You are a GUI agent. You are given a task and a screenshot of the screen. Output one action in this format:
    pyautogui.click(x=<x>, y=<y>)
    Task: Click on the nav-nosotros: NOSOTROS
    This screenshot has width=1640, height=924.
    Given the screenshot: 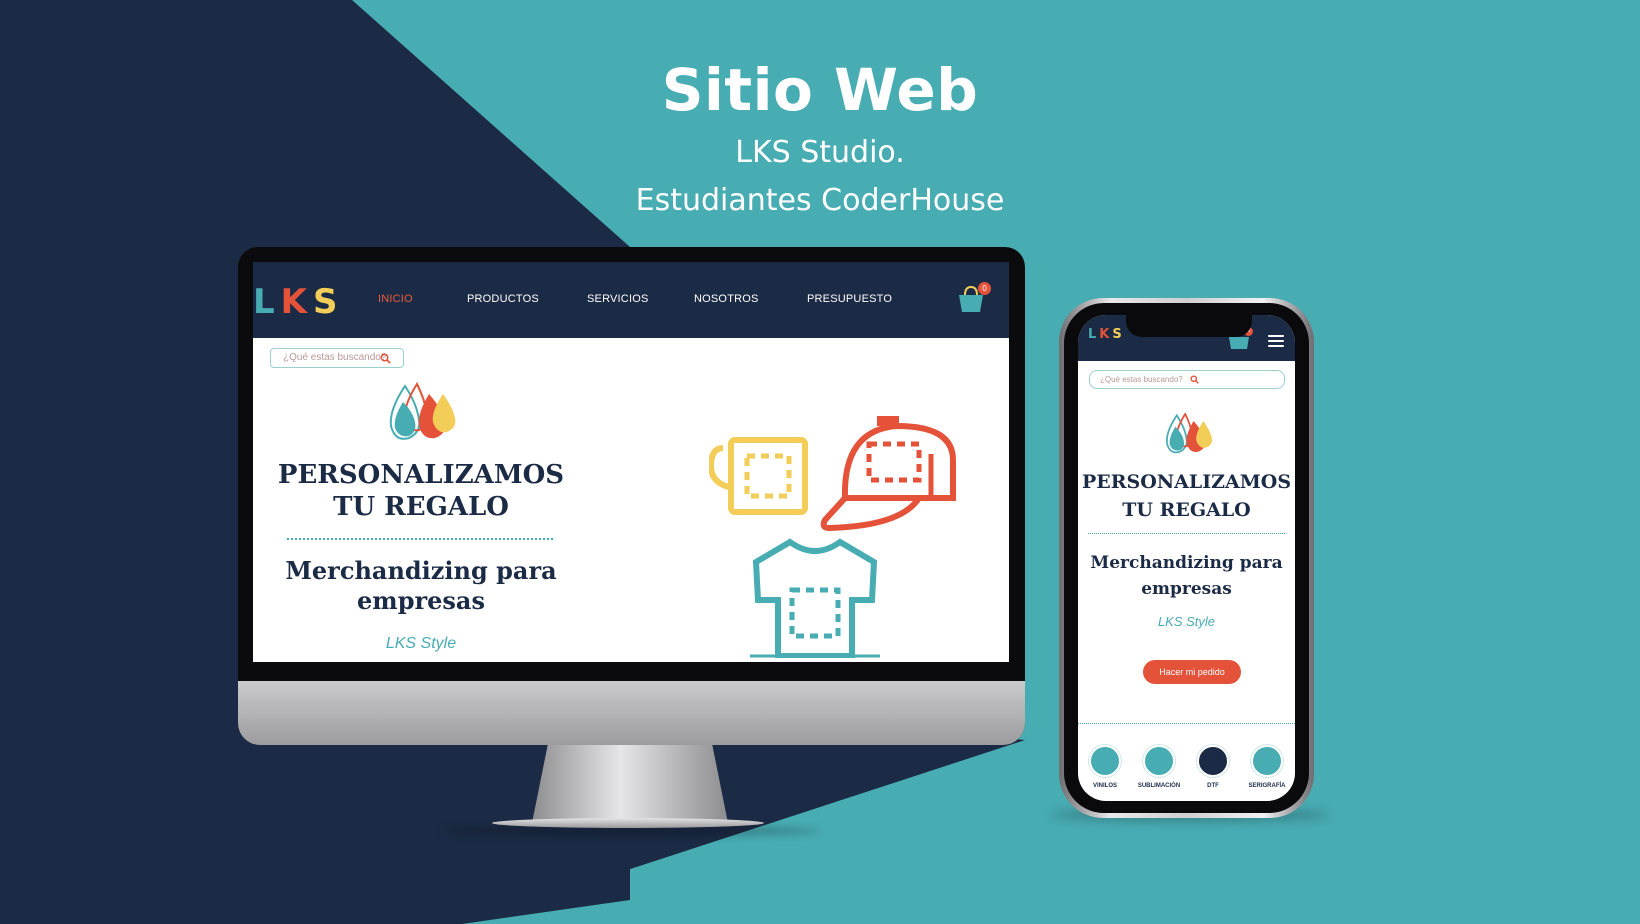 What is the action you would take?
    pyautogui.click(x=726, y=299)
    